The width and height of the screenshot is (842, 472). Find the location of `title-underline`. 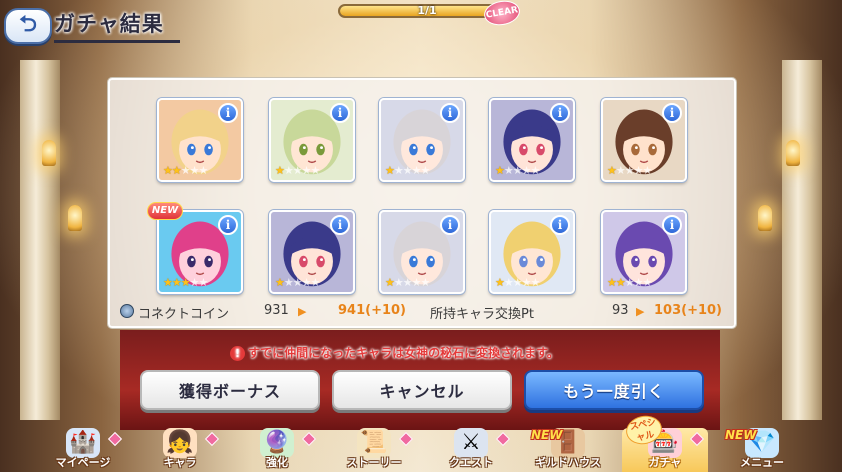

title-underline is located at coordinates (117, 41).